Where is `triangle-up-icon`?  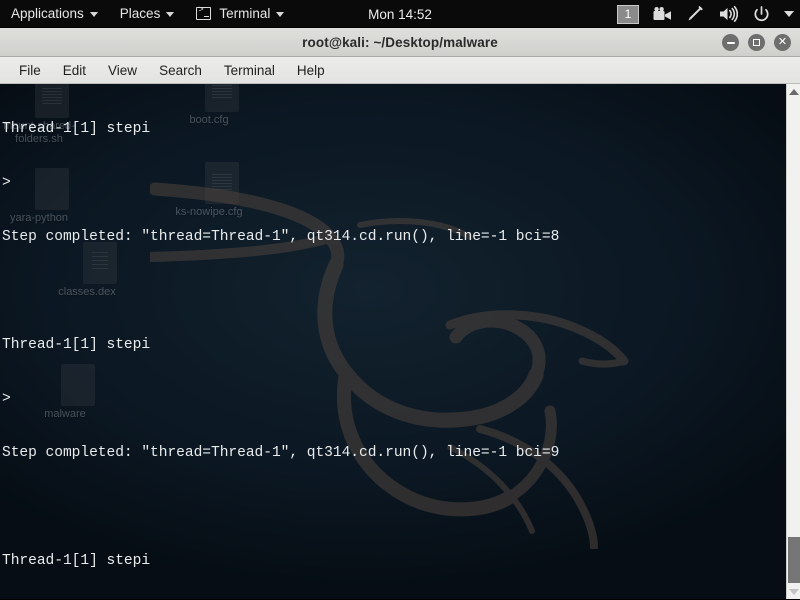
triangle-up-icon is located at coordinates (793, 91).